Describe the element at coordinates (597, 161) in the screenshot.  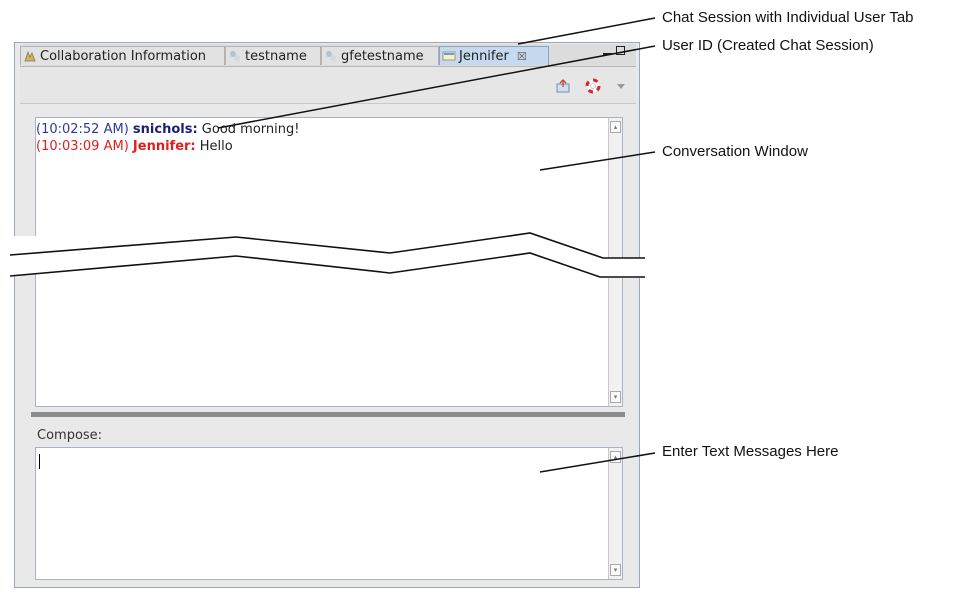
I see `callout-line-conversation` at that location.